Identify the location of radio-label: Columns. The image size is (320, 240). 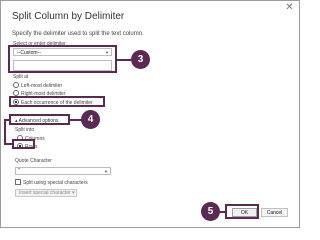
(35, 139).